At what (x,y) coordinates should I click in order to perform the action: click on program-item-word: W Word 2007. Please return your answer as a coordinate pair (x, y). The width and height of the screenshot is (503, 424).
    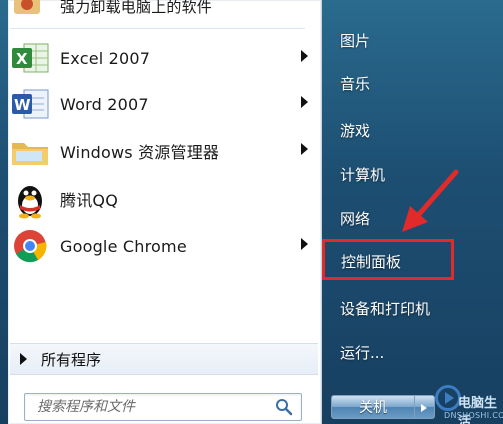
    Looking at the image, I should click on (160, 104).